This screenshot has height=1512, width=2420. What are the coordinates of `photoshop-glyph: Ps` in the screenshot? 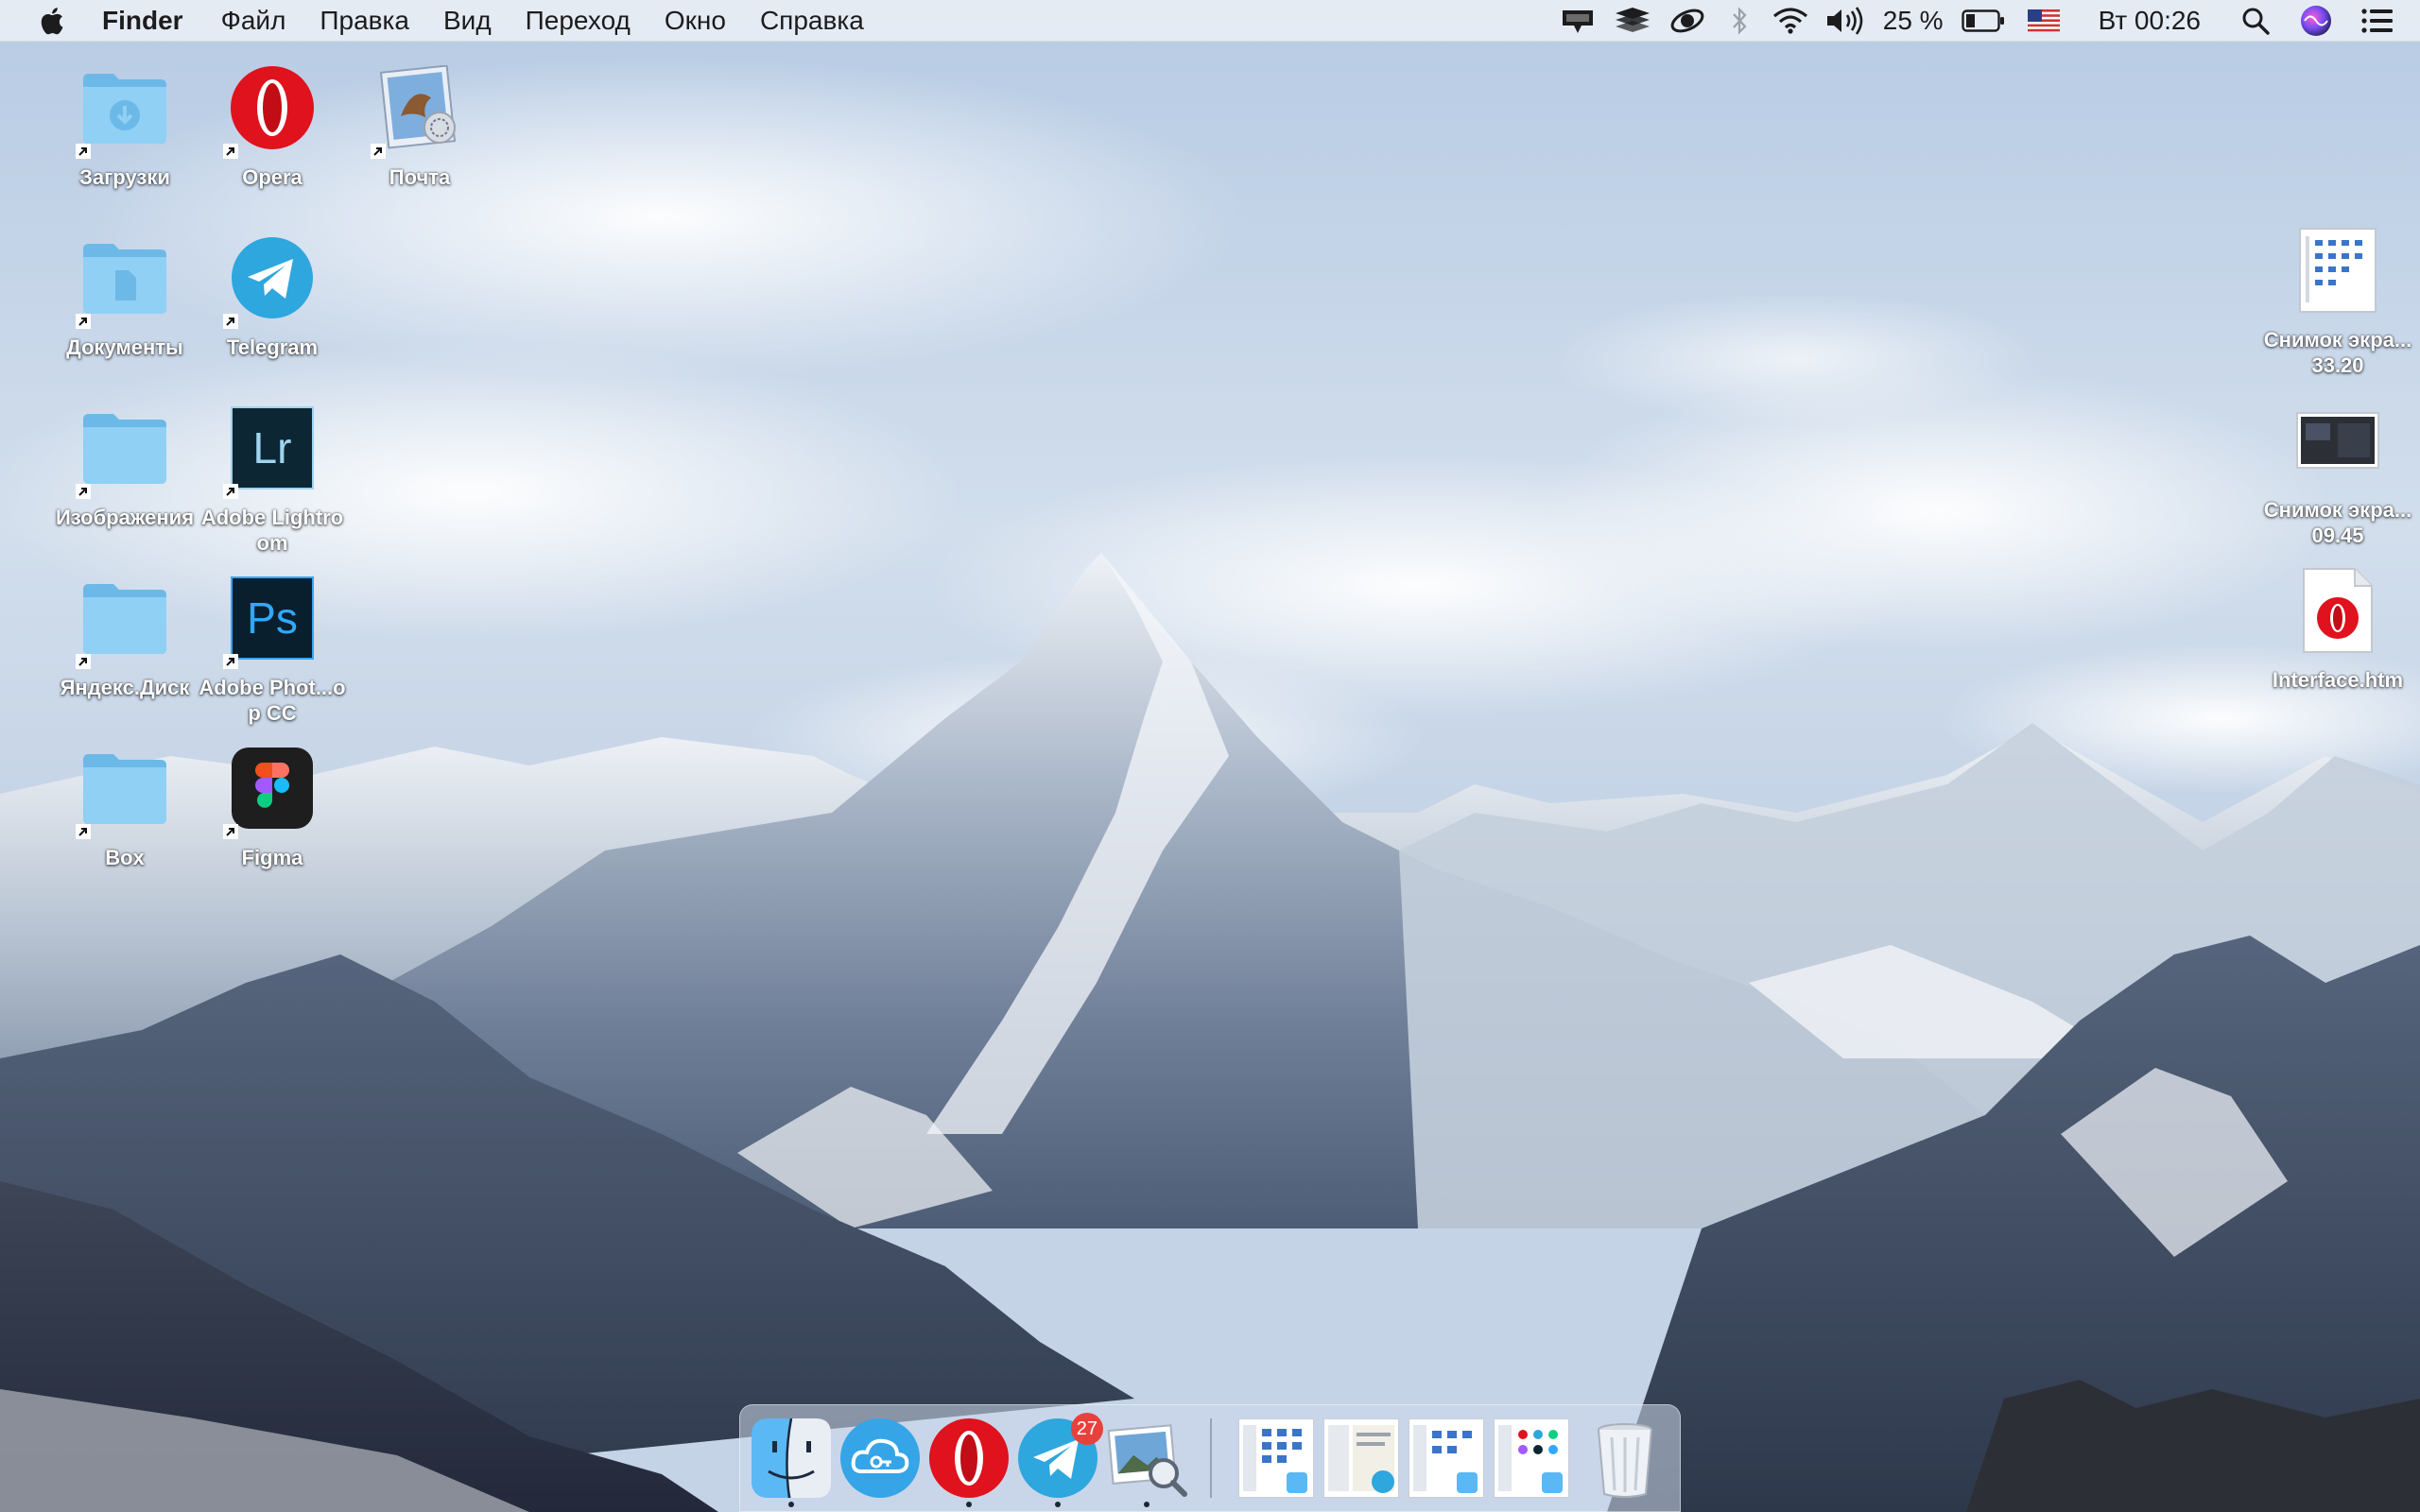 It's located at (272, 618).